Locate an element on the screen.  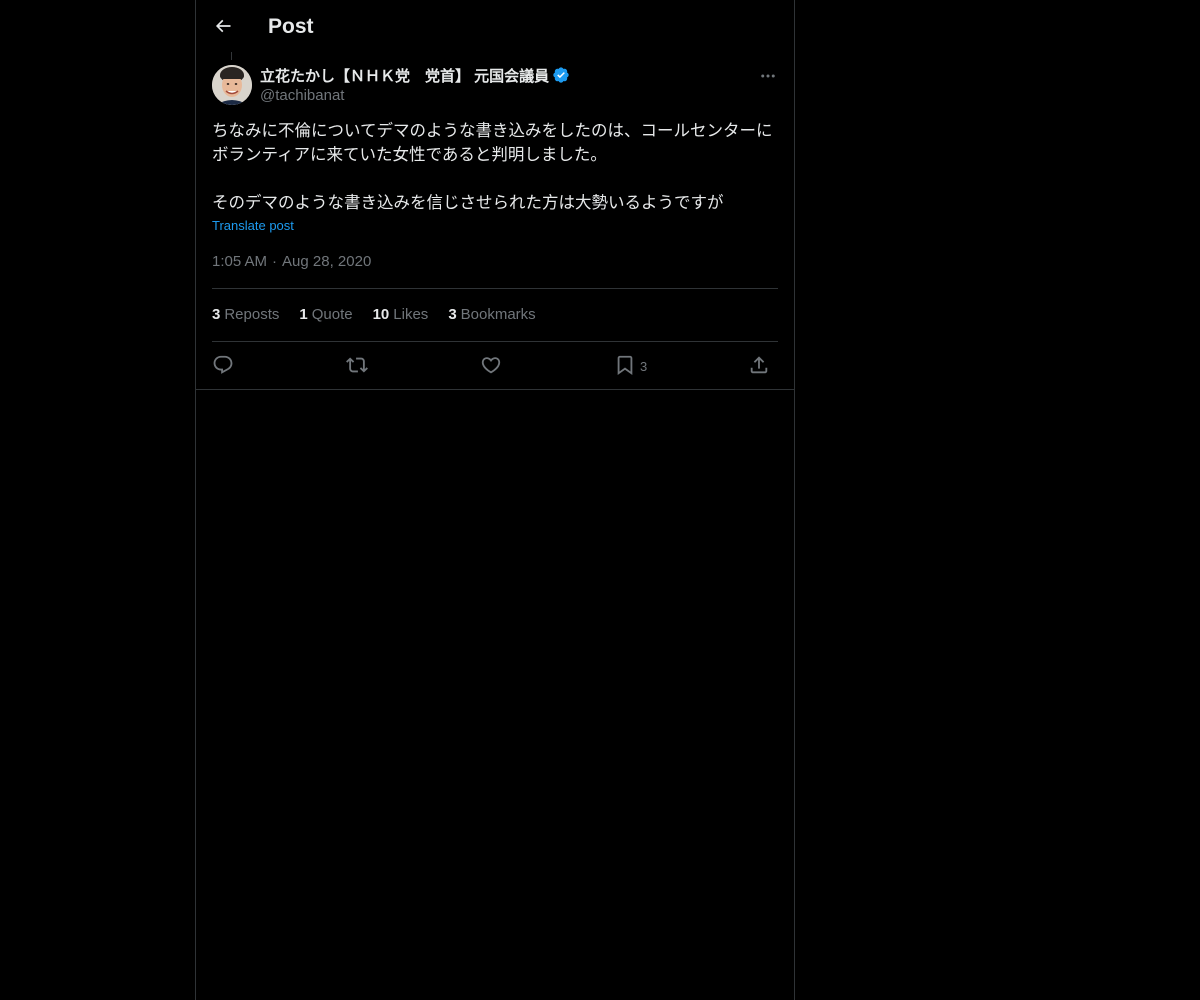
quotes-count: 1 is located at coordinates (303, 314).